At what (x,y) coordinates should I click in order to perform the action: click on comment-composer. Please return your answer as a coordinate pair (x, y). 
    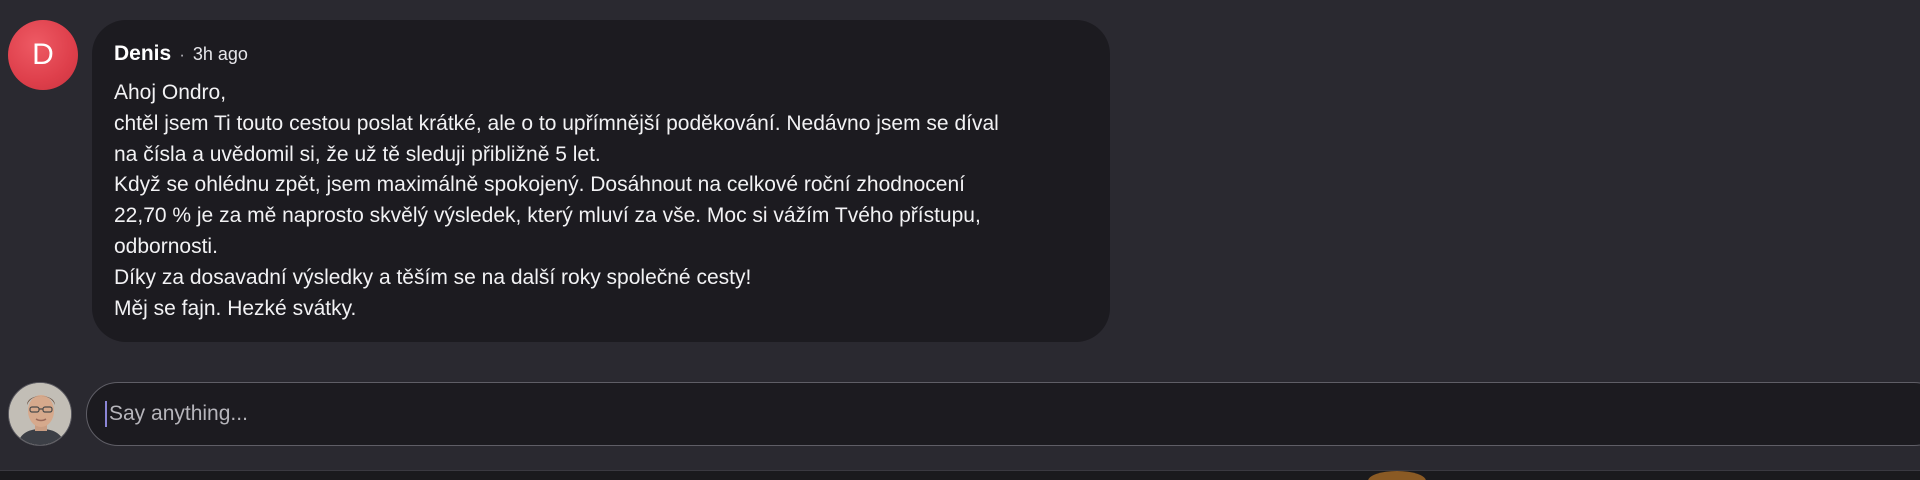
    Looking at the image, I should click on (960, 415).